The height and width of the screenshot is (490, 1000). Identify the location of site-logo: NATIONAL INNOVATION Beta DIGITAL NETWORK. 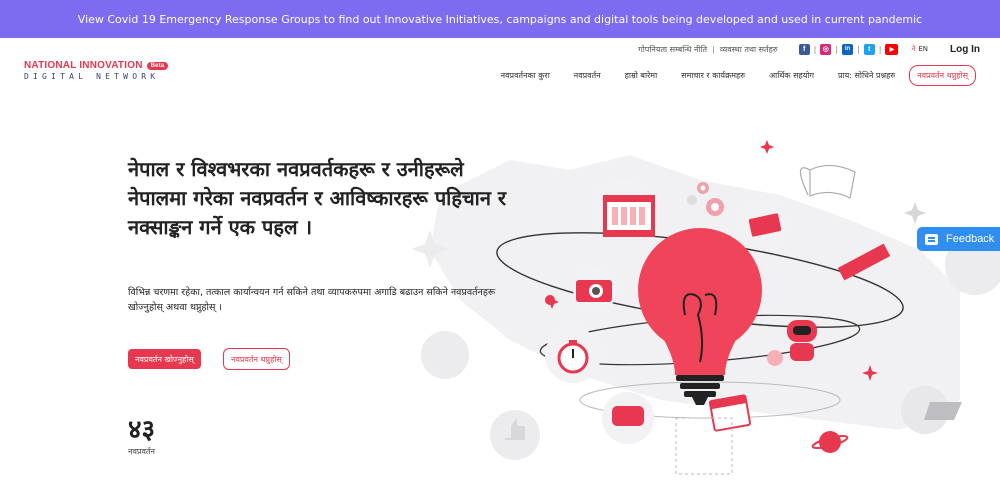
(96, 70).